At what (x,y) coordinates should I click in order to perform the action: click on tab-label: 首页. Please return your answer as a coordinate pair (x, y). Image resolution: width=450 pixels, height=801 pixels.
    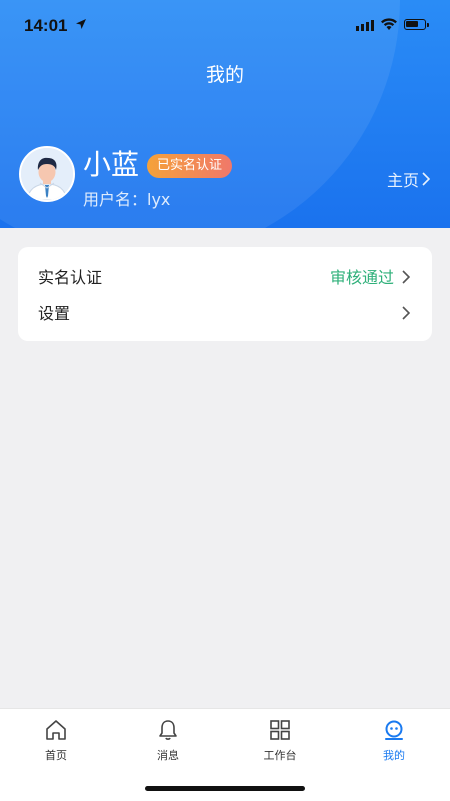
    Looking at the image, I should click on (56, 755).